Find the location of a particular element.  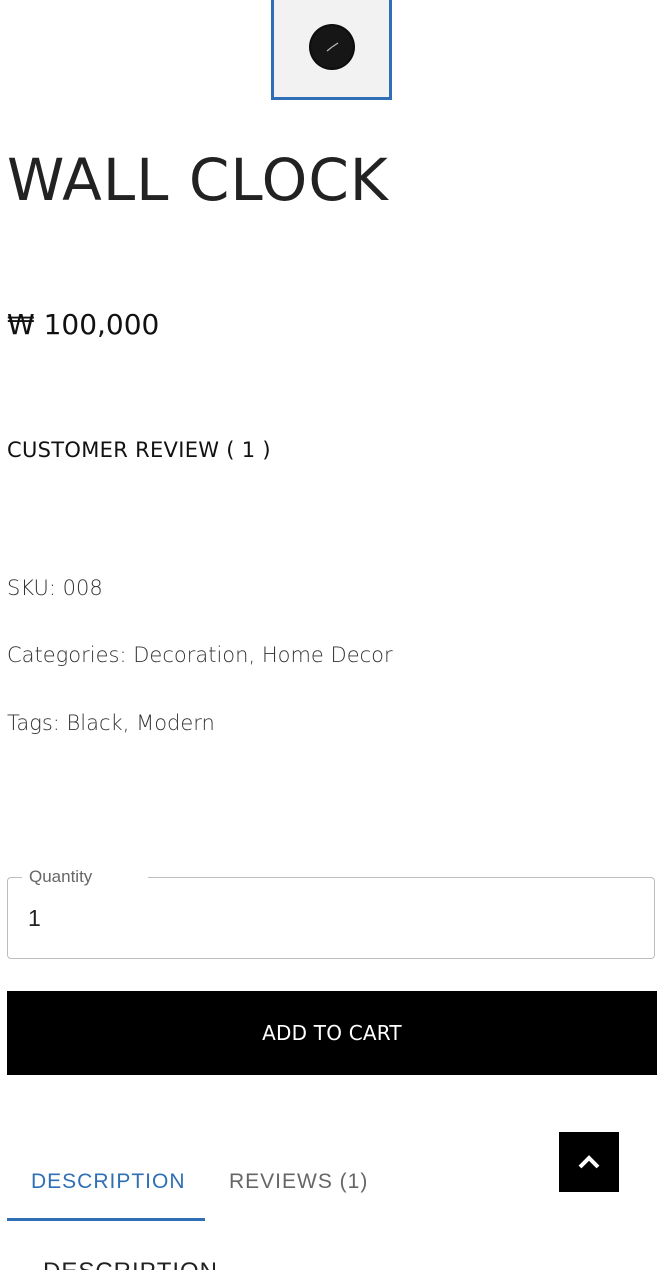

add-to-cart-button: ADD TO CART is located at coordinates (332, 1033).